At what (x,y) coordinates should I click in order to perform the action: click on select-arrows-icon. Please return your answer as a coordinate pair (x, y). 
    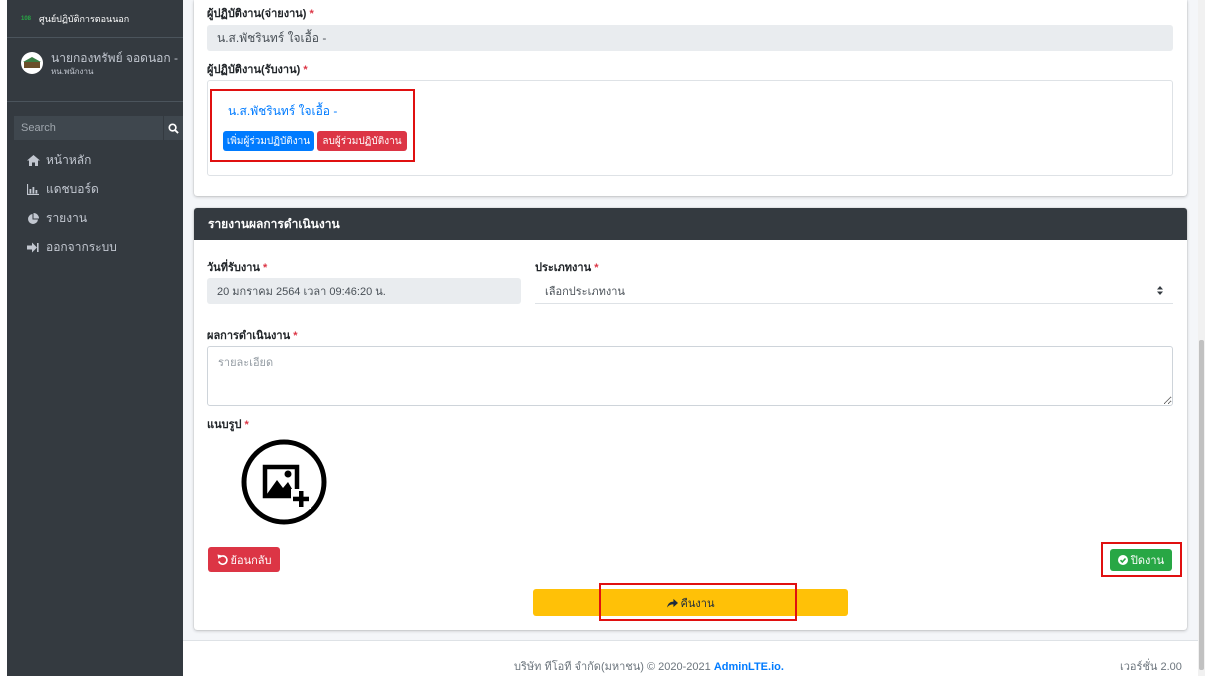
    Looking at the image, I should click on (1160, 290).